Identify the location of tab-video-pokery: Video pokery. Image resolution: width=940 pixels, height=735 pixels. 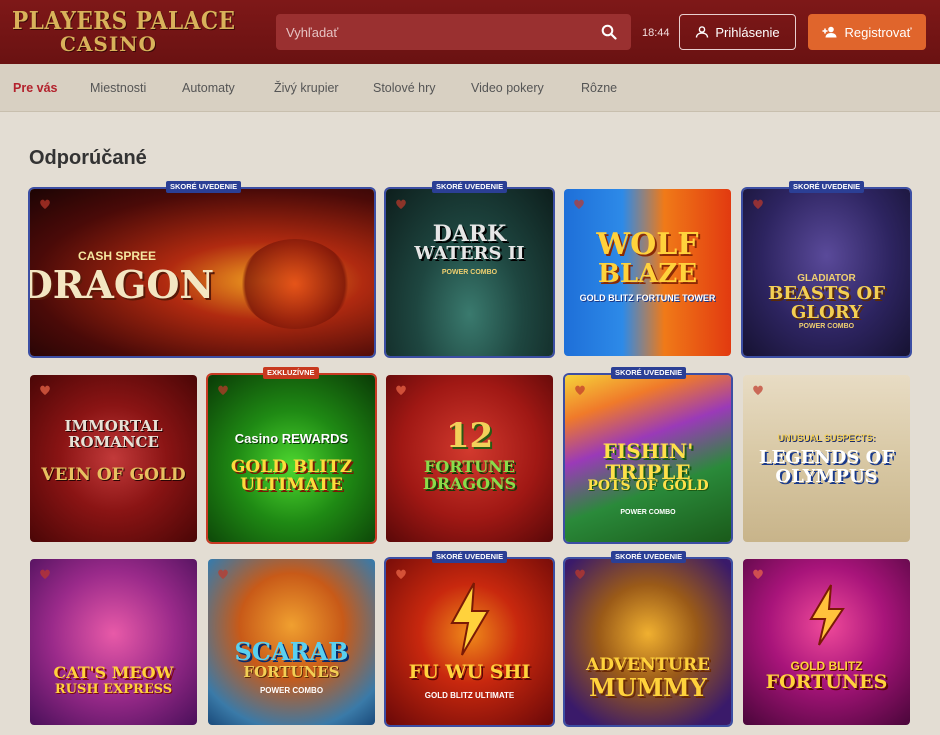
(507, 88).